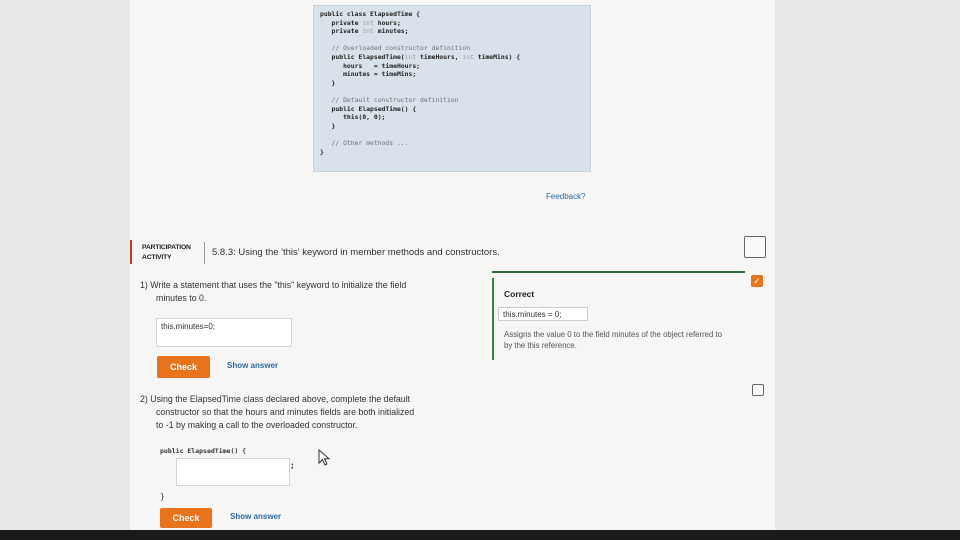  Describe the element at coordinates (166, 252) in the screenshot. I see `activity-type-label: PARTICIPATION ACTIVITY` at that location.